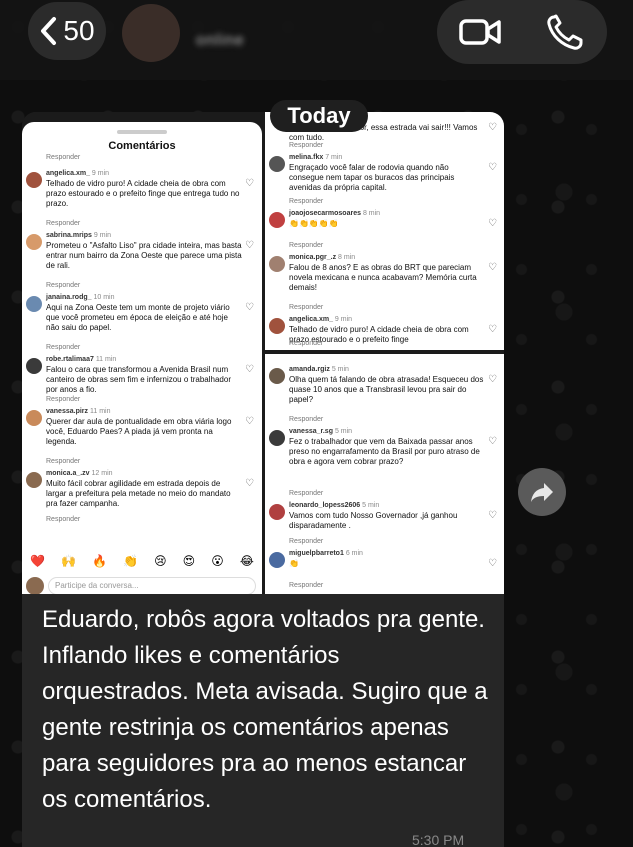  What do you see at coordinates (296, 43) in the screenshot?
I see `contact-name: online` at bounding box center [296, 43].